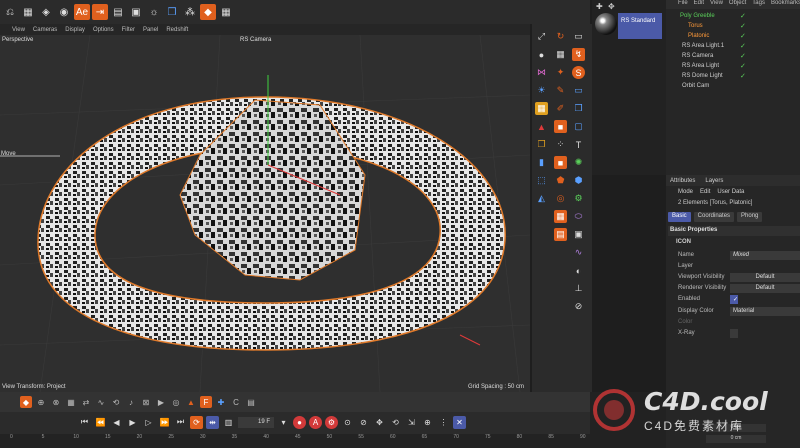  I want to click on select-icon: ⬚, so click(541, 180).